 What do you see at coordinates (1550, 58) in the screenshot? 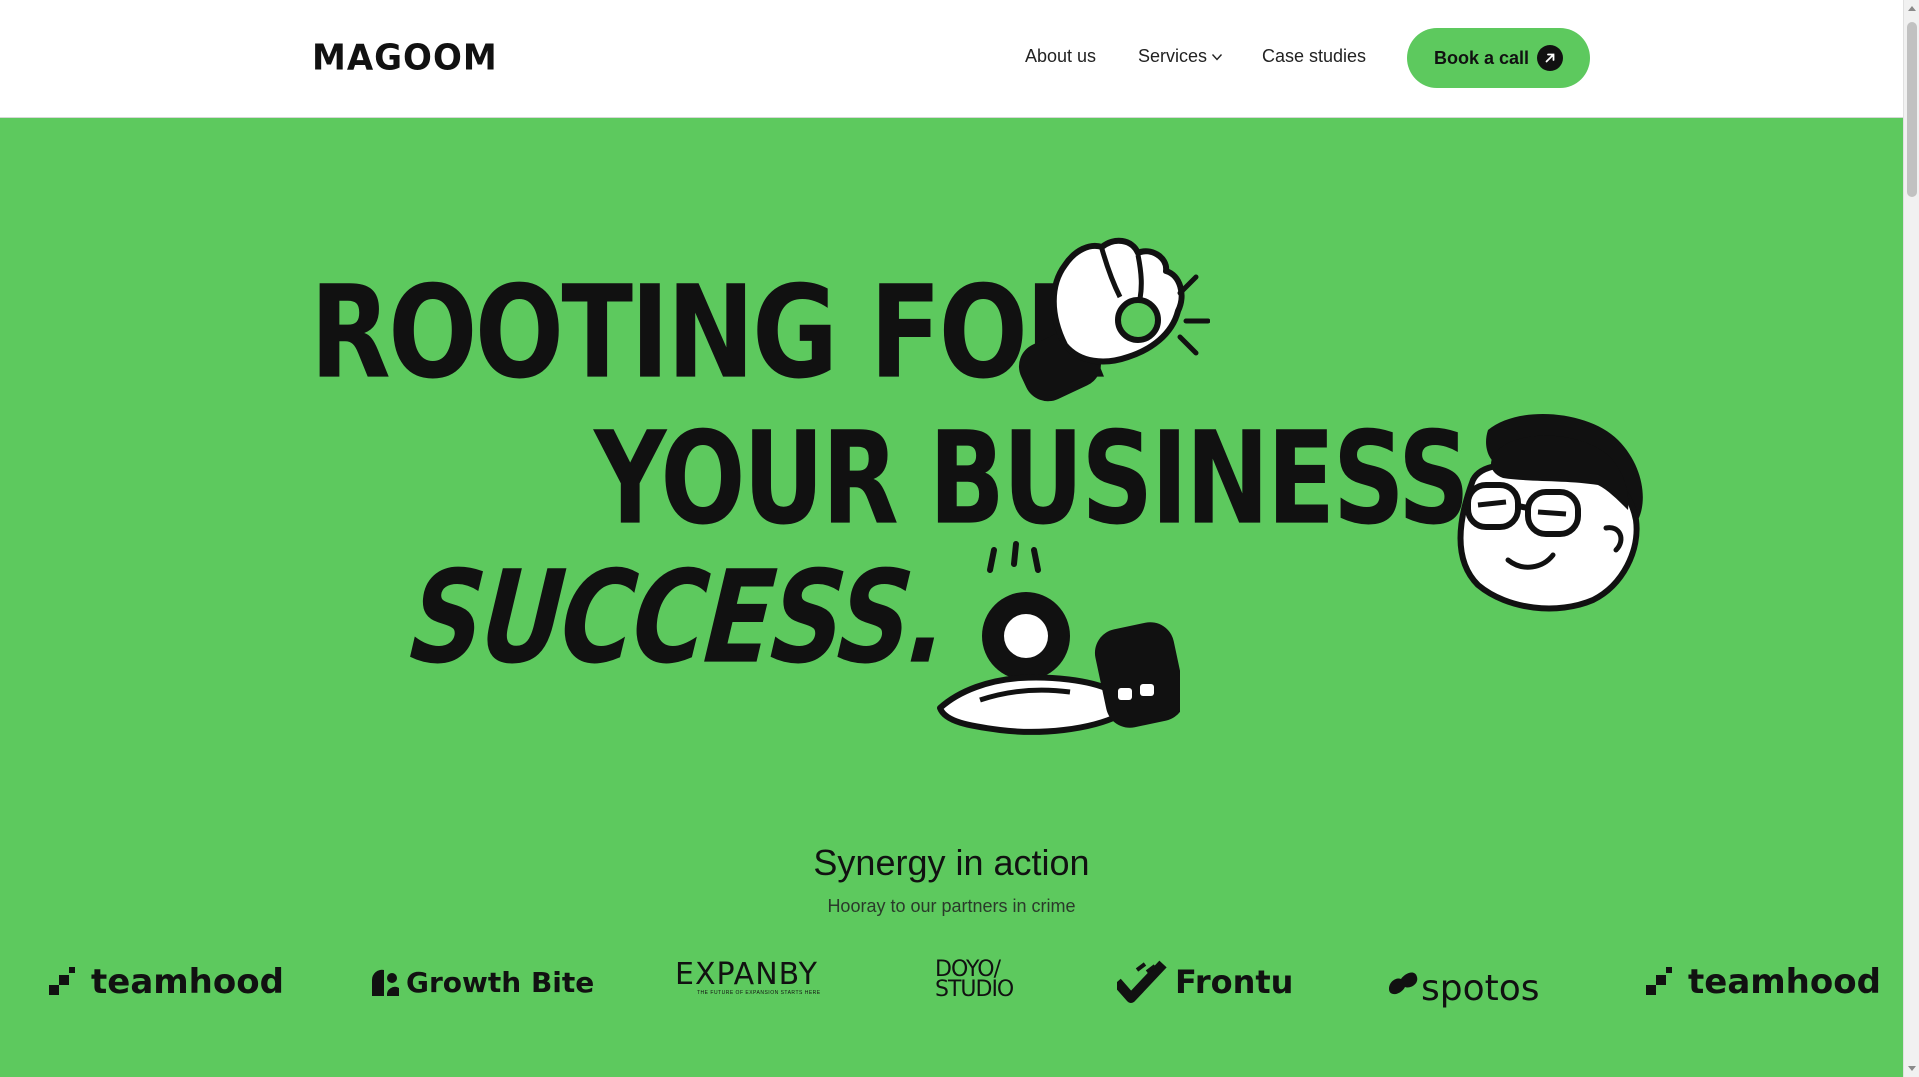
I see `arrow-up-right-icon` at bounding box center [1550, 58].